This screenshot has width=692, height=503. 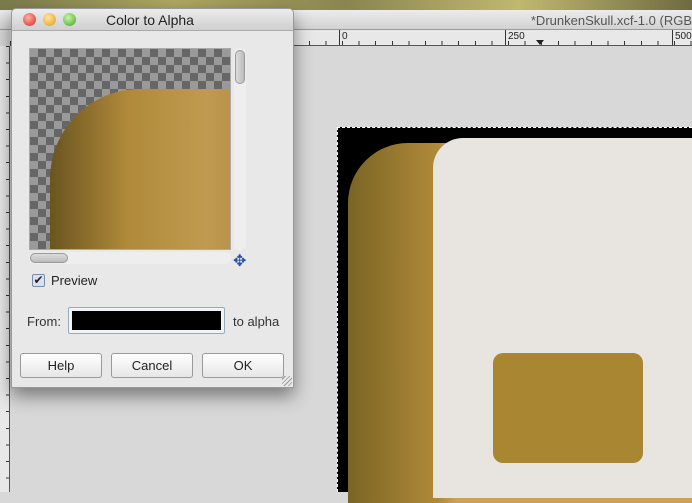 What do you see at coordinates (69, 19) in the screenshot?
I see `zoom-icon` at bounding box center [69, 19].